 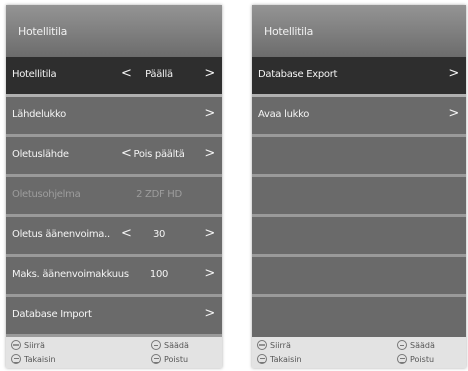 I want to click on menu-row-default-volume: Oletus äänenvoima.. < 30 >, so click(x=114, y=237).